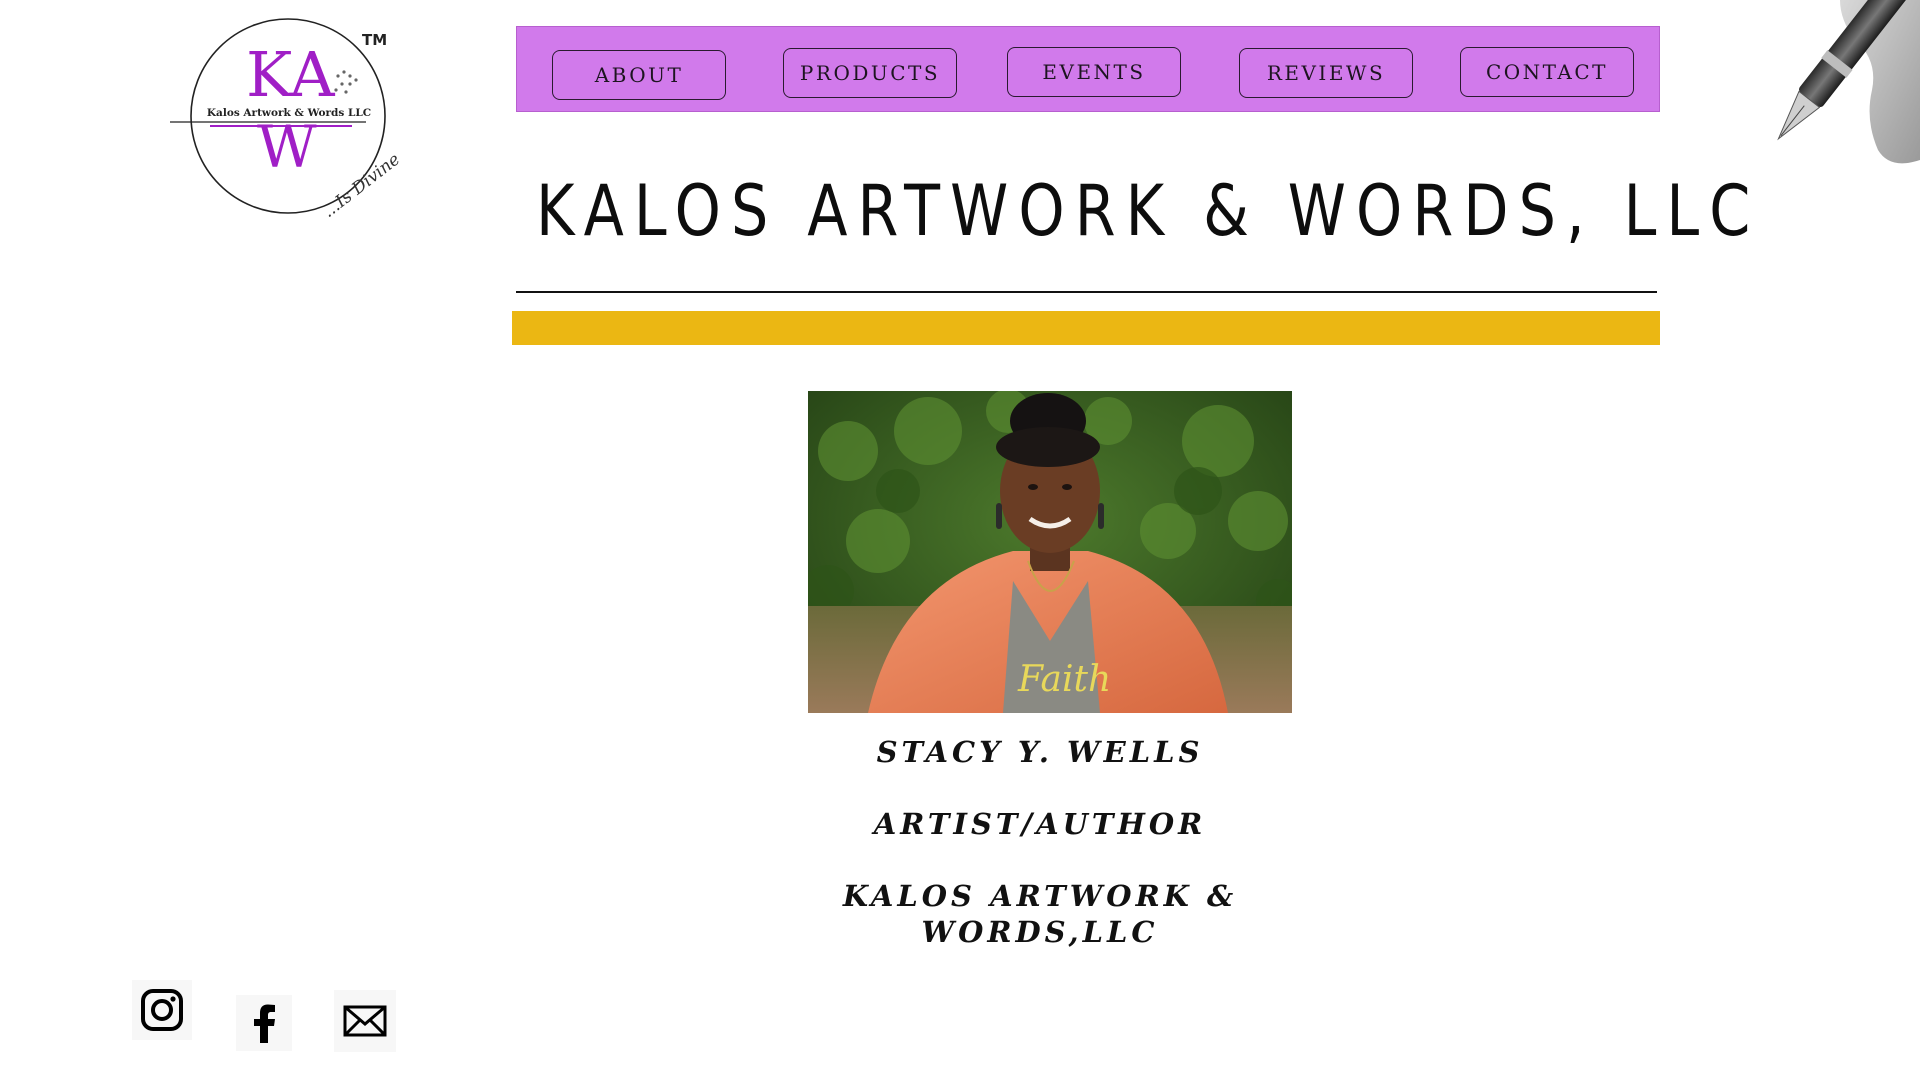 The height and width of the screenshot is (1080, 1920). What do you see at coordinates (289, 113) in the screenshot?
I see `logo-company-text: Kalos Artwork & Words LLC` at bounding box center [289, 113].